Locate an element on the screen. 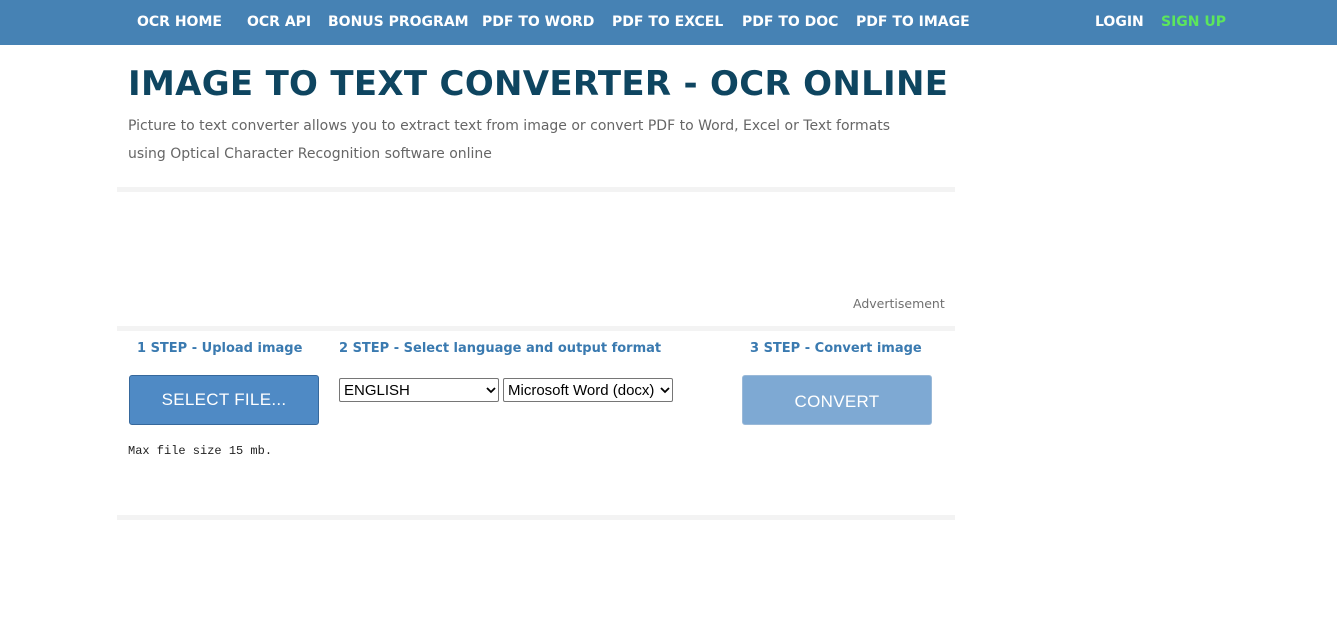  nav-ocr-home: OCR HOME is located at coordinates (179, 22).